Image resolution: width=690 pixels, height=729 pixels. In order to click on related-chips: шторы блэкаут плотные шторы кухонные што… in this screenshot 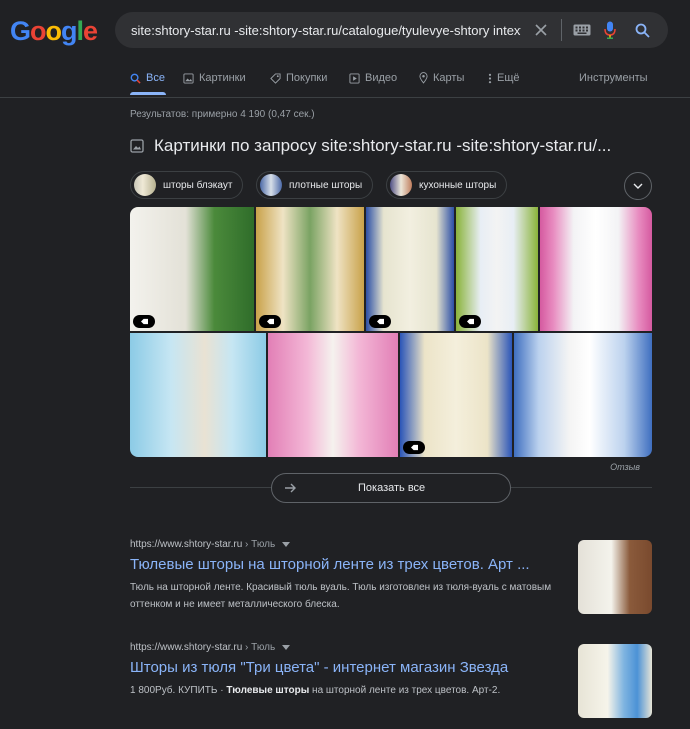, I will do `click(391, 185)`.